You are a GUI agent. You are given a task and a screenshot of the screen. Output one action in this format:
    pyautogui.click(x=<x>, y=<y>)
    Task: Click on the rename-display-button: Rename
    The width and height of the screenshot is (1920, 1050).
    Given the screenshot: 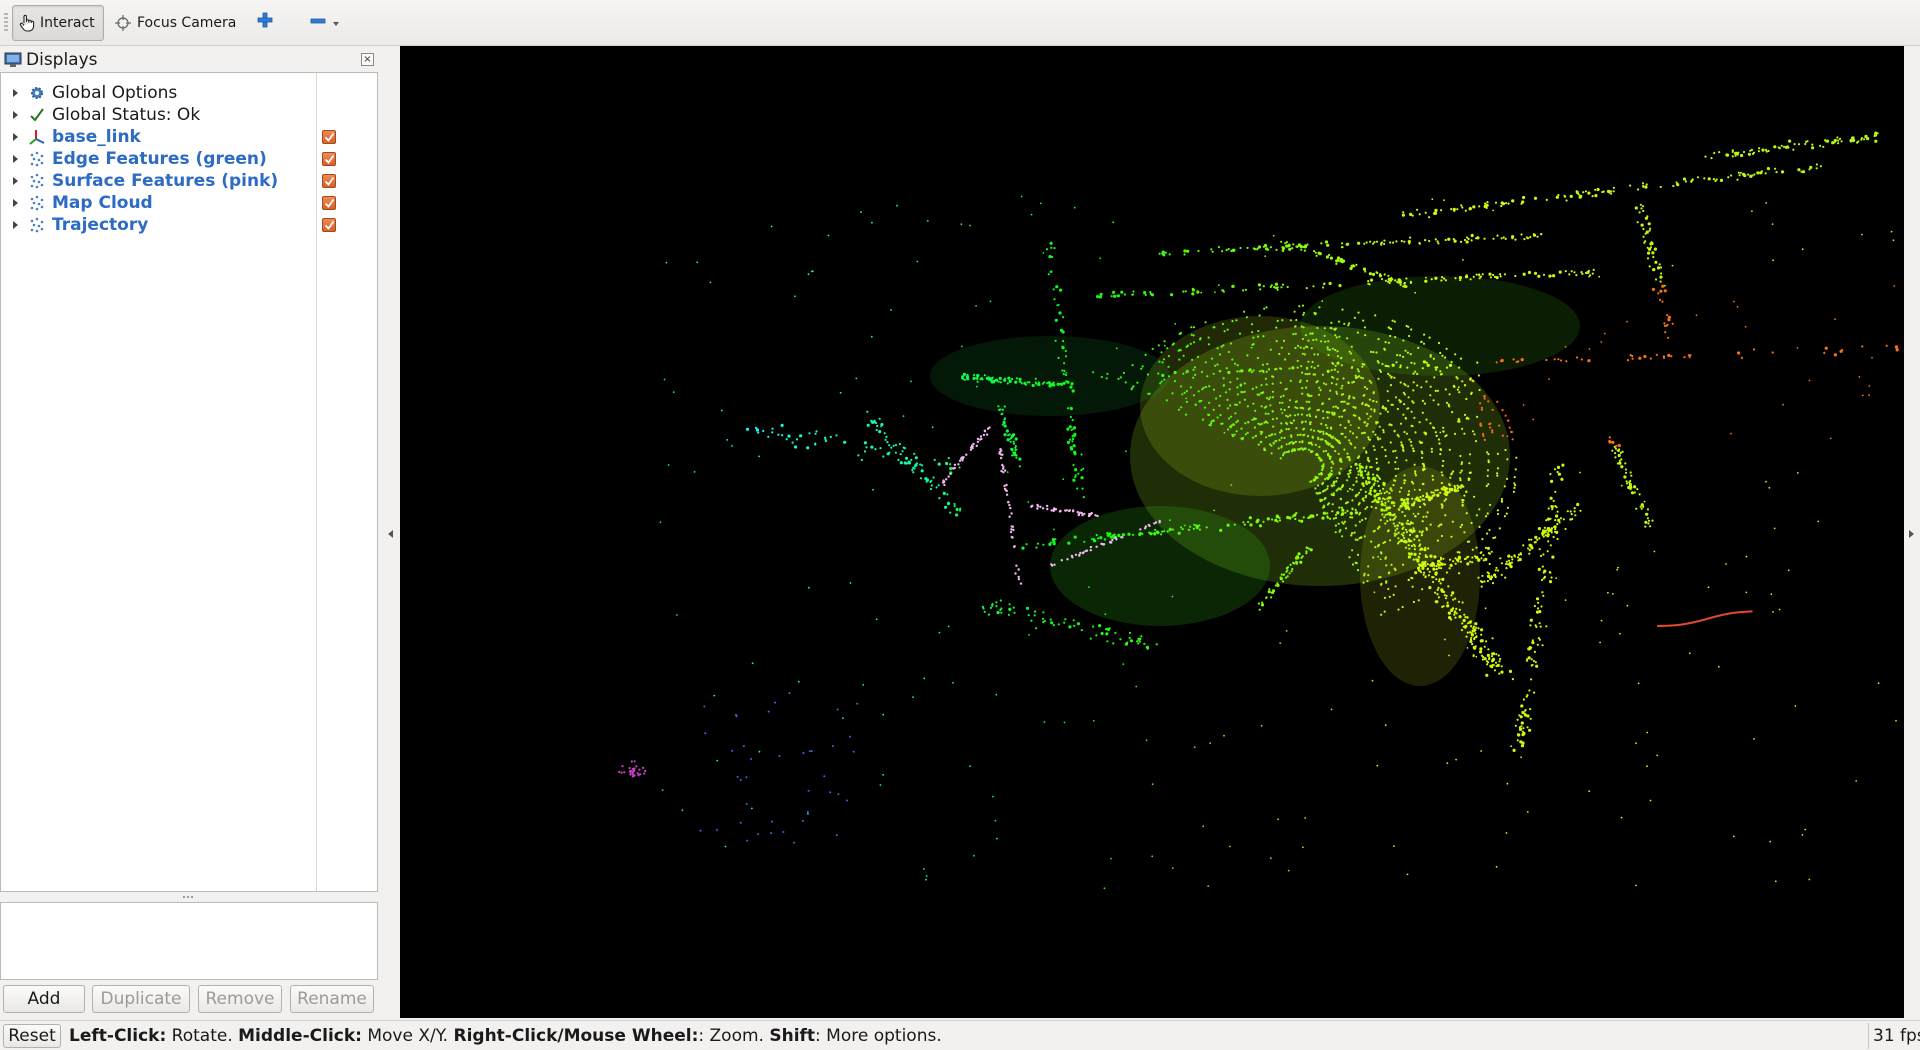 What is the action you would take?
    pyautogui.click(x=332, y=999)
    